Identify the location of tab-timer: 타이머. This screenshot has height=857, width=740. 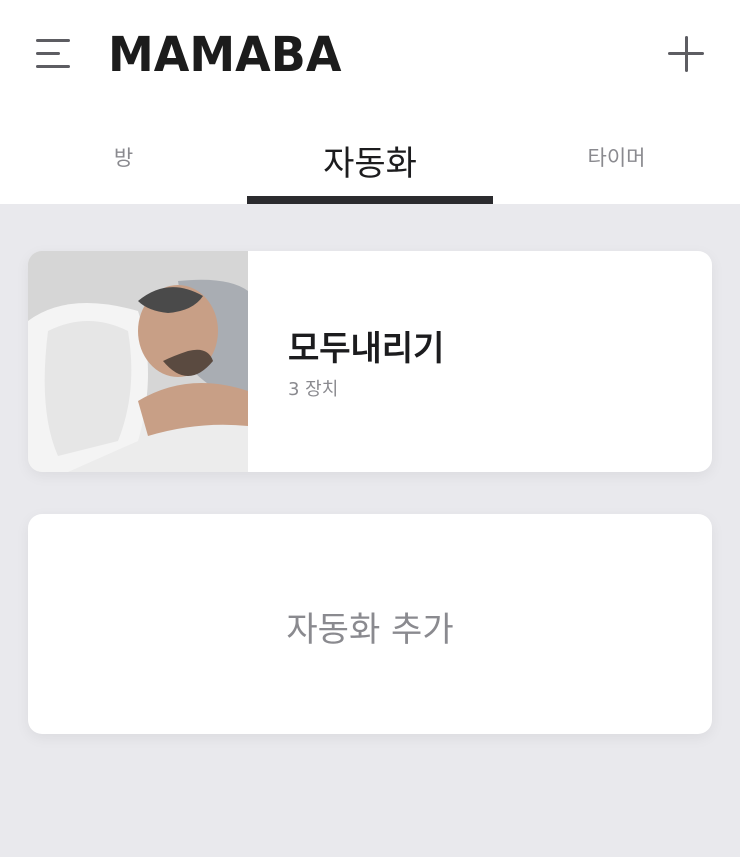
(616, 162).